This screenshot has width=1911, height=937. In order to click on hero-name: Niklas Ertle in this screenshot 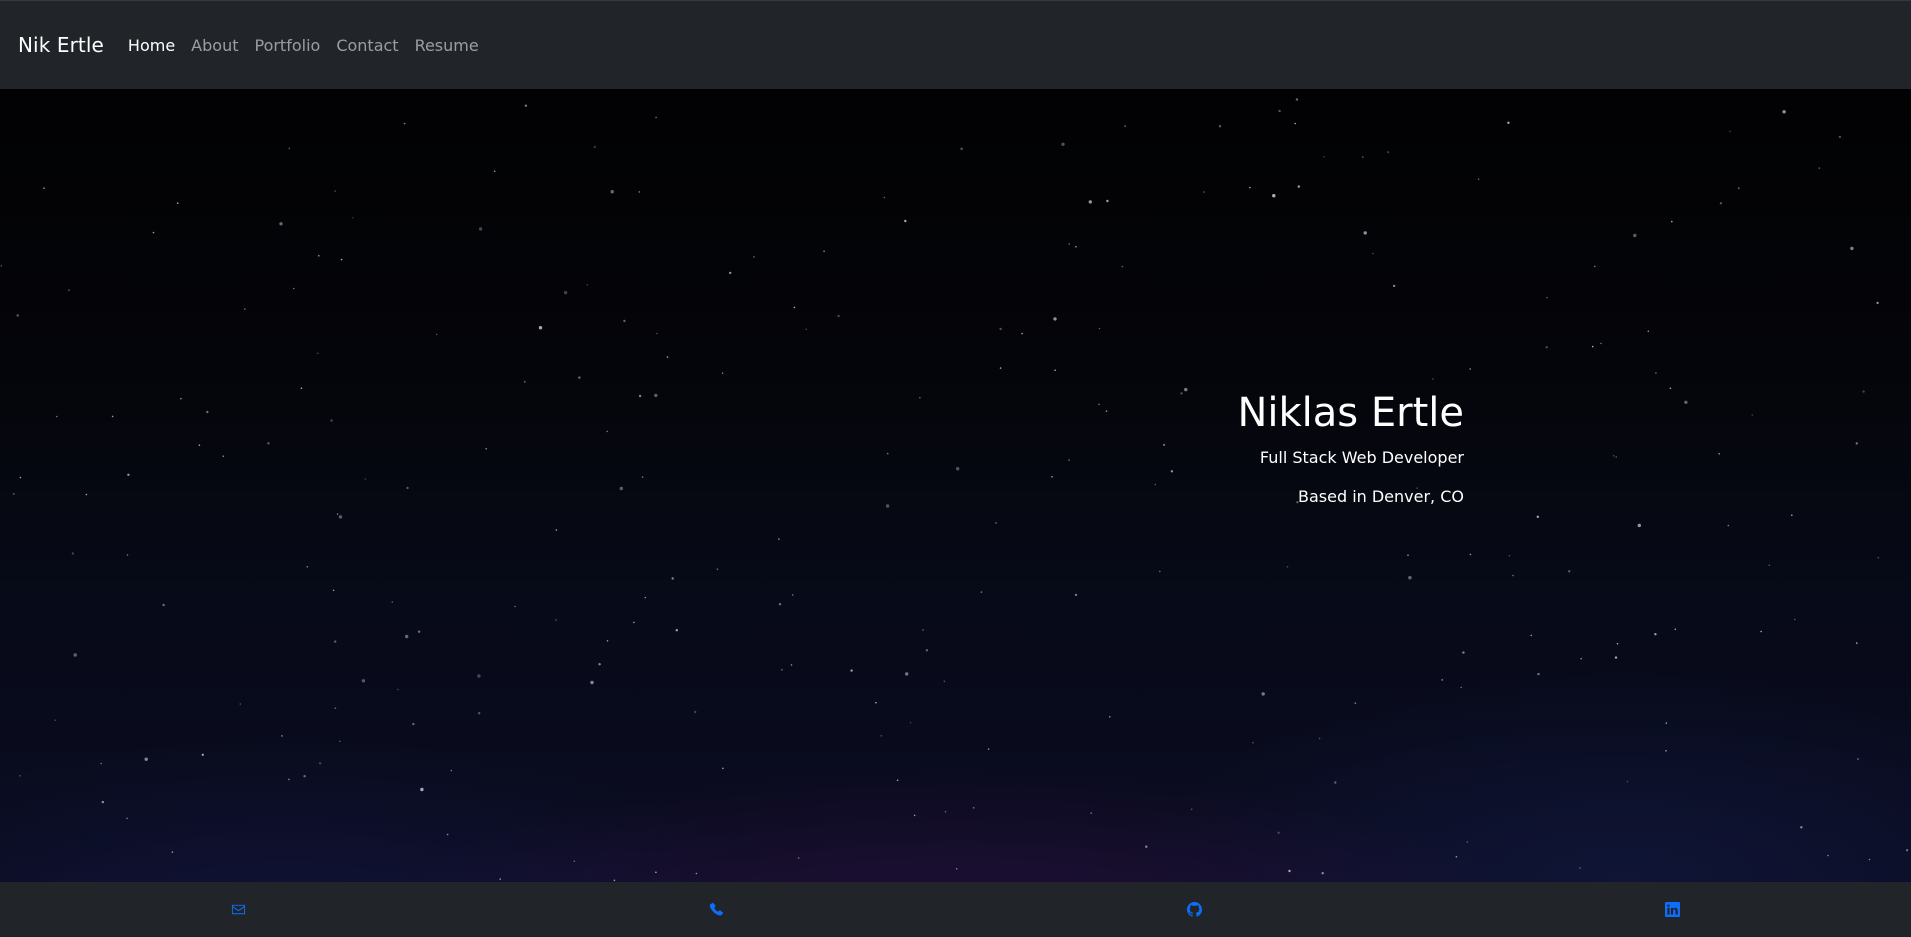, I will do `click(1350, 413)`.